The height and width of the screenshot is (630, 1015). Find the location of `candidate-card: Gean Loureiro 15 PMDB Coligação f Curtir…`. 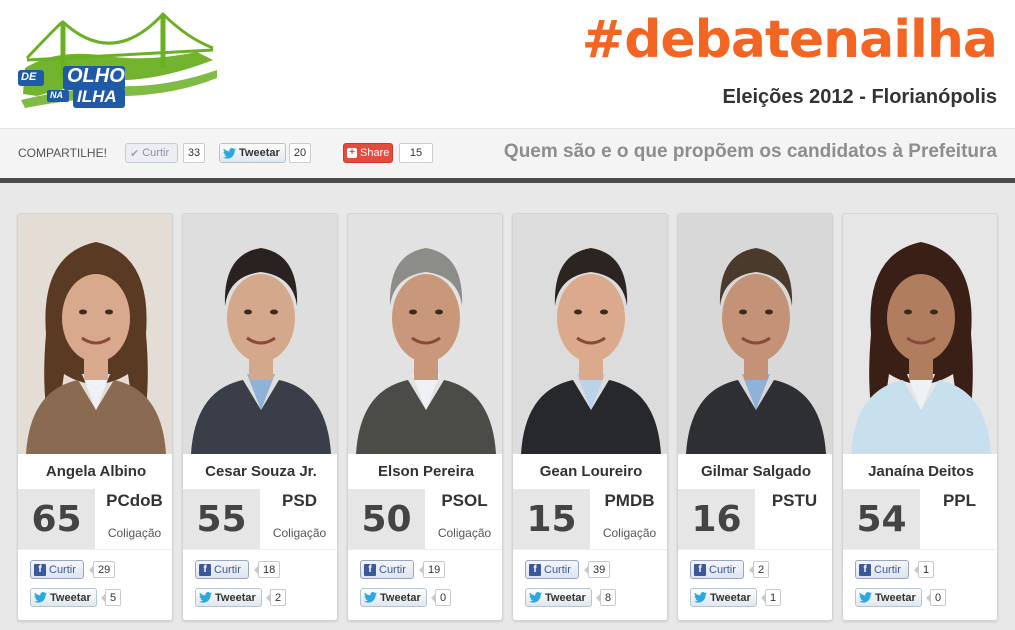

candidate-card: Gean Loureiro 15 PMDB Coligação f Curtir… is located at coordinates (590, 417).